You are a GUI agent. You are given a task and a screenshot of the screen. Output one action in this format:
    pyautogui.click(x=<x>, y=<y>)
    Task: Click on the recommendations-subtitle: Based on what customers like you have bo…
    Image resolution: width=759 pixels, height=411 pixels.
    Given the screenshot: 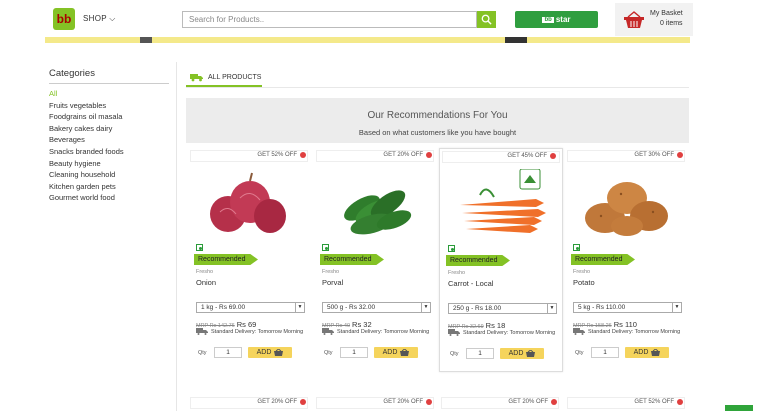 What is the action you would take?
    pyautogui.click(x=437, y=132)
    